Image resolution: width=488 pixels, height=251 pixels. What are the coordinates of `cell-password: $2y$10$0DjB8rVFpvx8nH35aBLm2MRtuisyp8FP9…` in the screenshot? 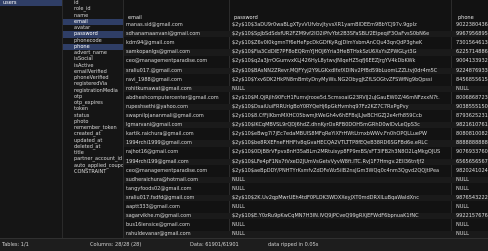 It's located at (336, 152).